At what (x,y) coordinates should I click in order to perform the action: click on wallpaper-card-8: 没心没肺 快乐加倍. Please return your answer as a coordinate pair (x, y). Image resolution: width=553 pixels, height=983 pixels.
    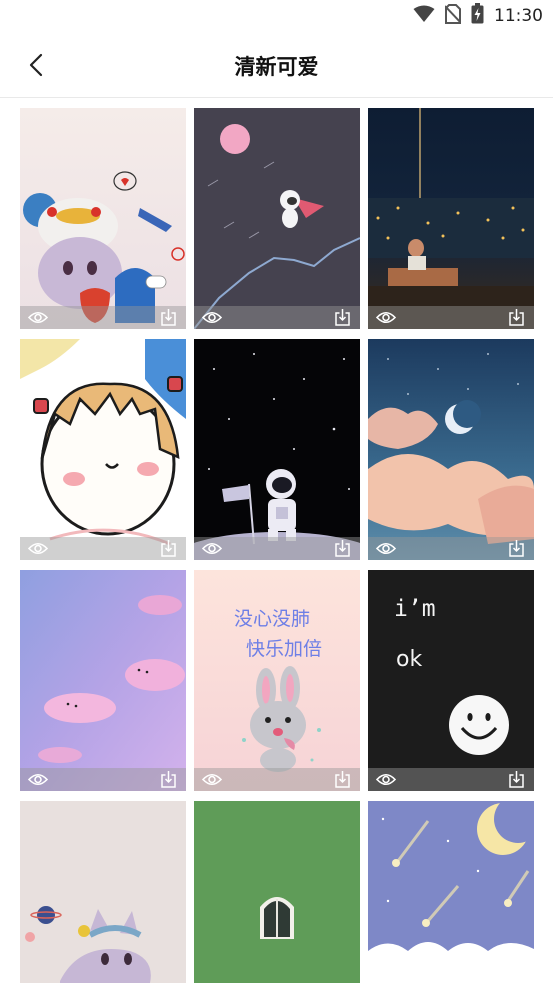
    Looking at the image, I should click on (277, 680).